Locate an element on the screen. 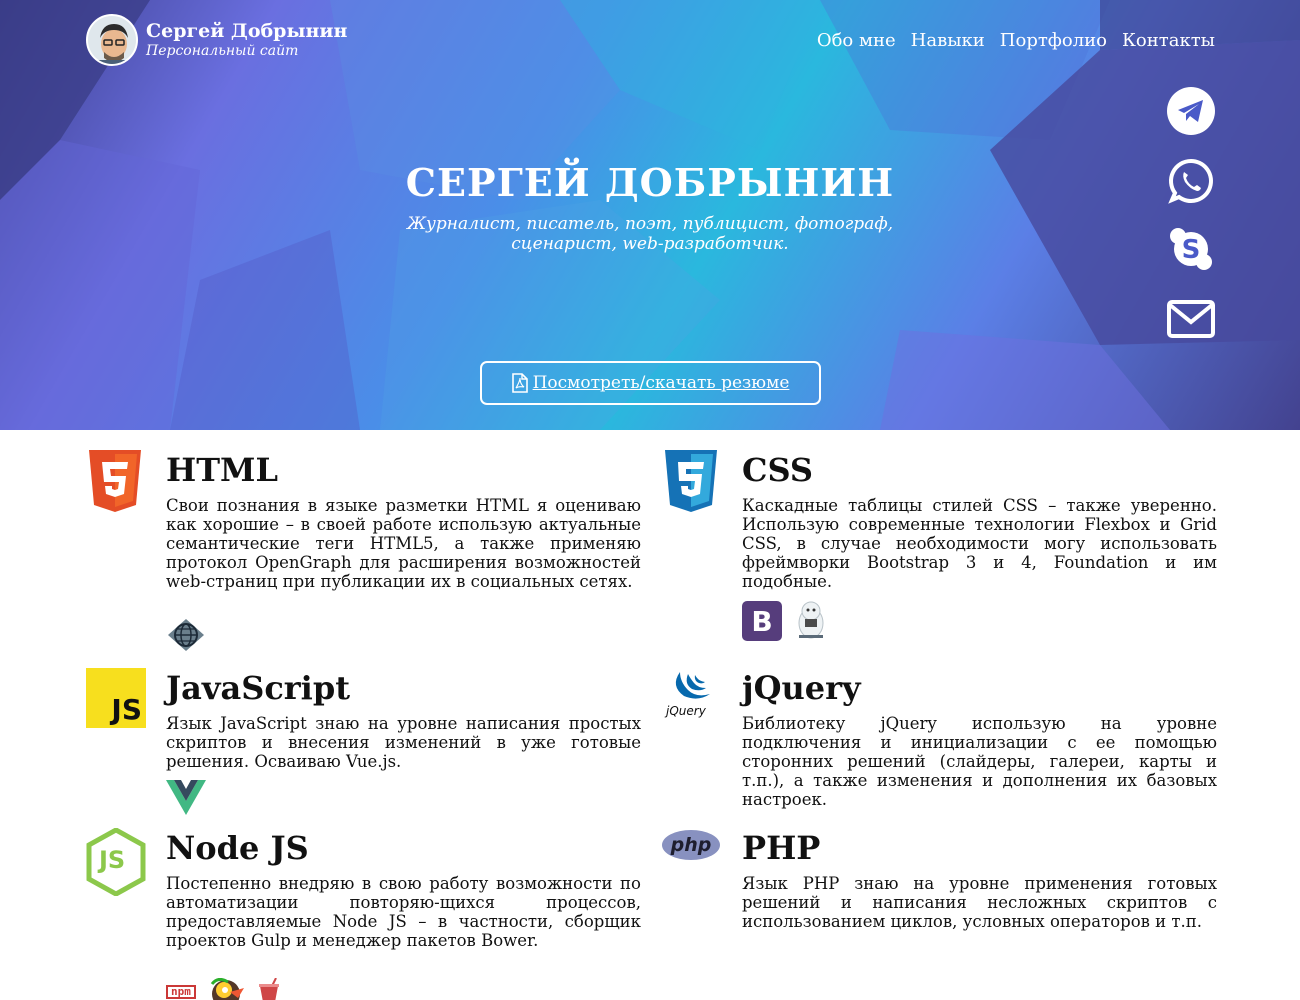 The height and width of the screenshot is (1000, 1300). main-nav: Обо мне Навыки Портфолио Контакты is located at coordinates (1016, 41).